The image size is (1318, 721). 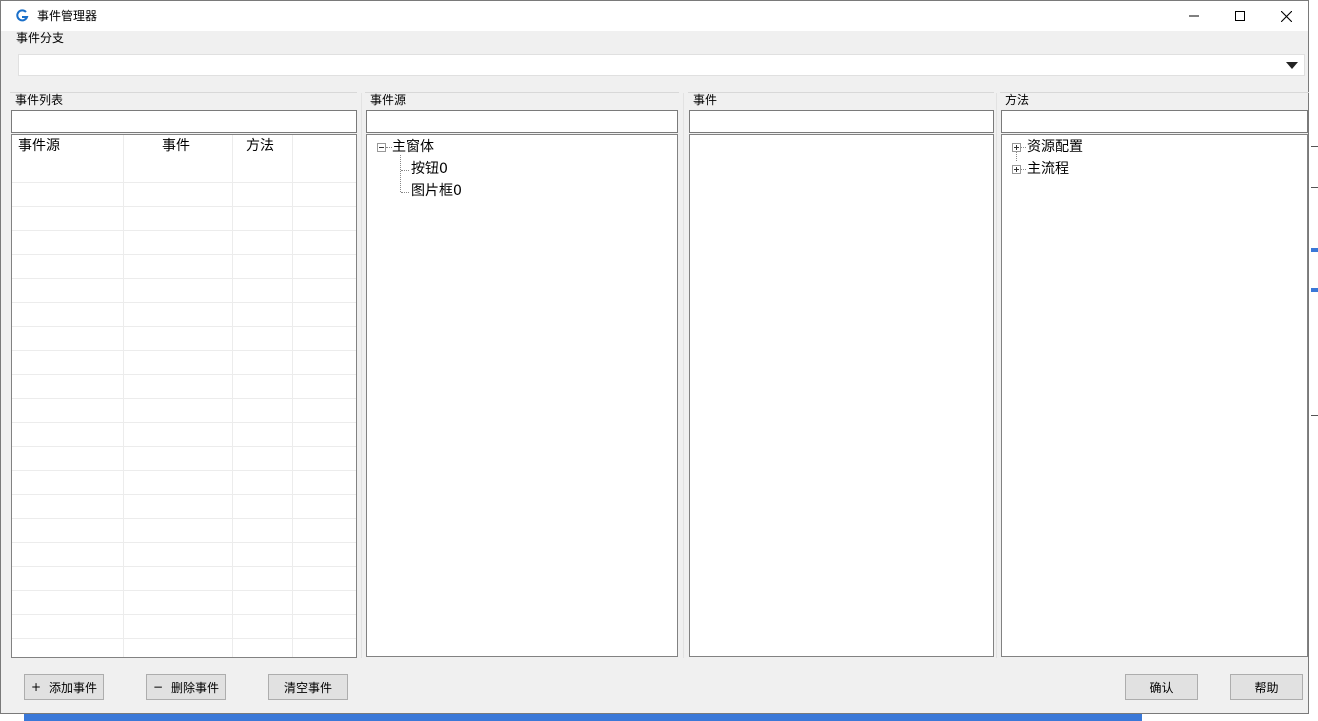 What do you see at coordinates (40, 38) in the screenshot?
I see `branch-label: 事件分支` at bounding box center [40, 38].